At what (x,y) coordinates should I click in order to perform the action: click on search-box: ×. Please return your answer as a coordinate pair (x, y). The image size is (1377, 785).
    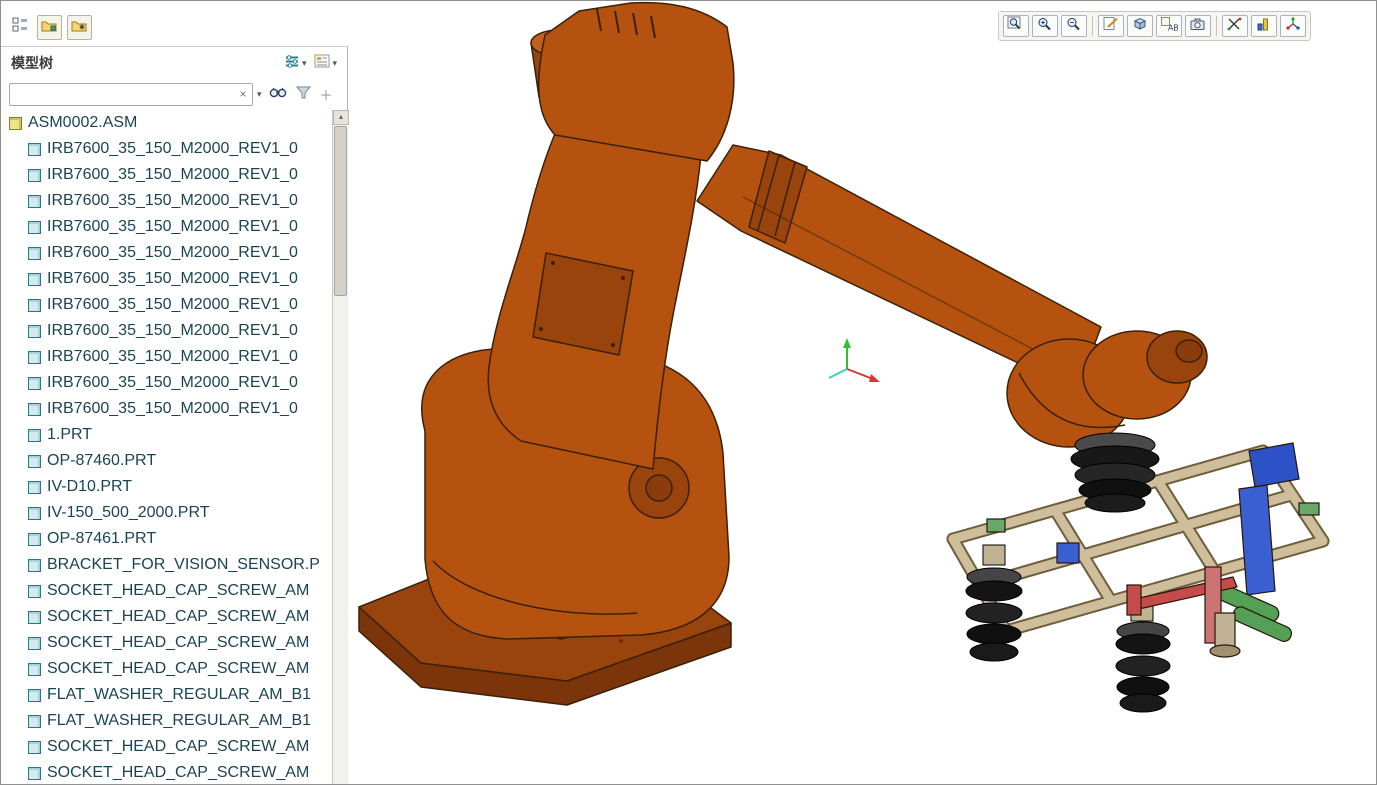
    Looking at the image, I should click on (131, 94).